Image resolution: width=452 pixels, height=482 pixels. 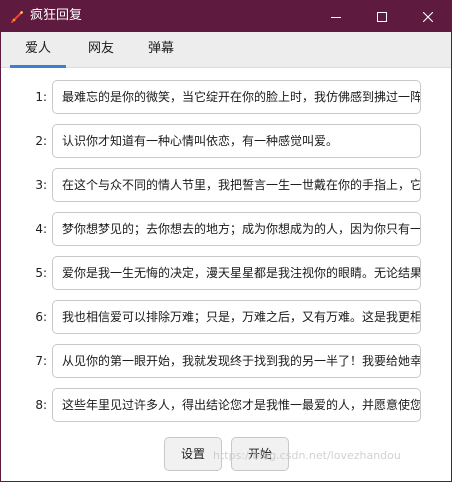 What do you see at coordinates (41, 317) in the screenshot?
I see `row-number: 6:` at bounding box center [41, 317].